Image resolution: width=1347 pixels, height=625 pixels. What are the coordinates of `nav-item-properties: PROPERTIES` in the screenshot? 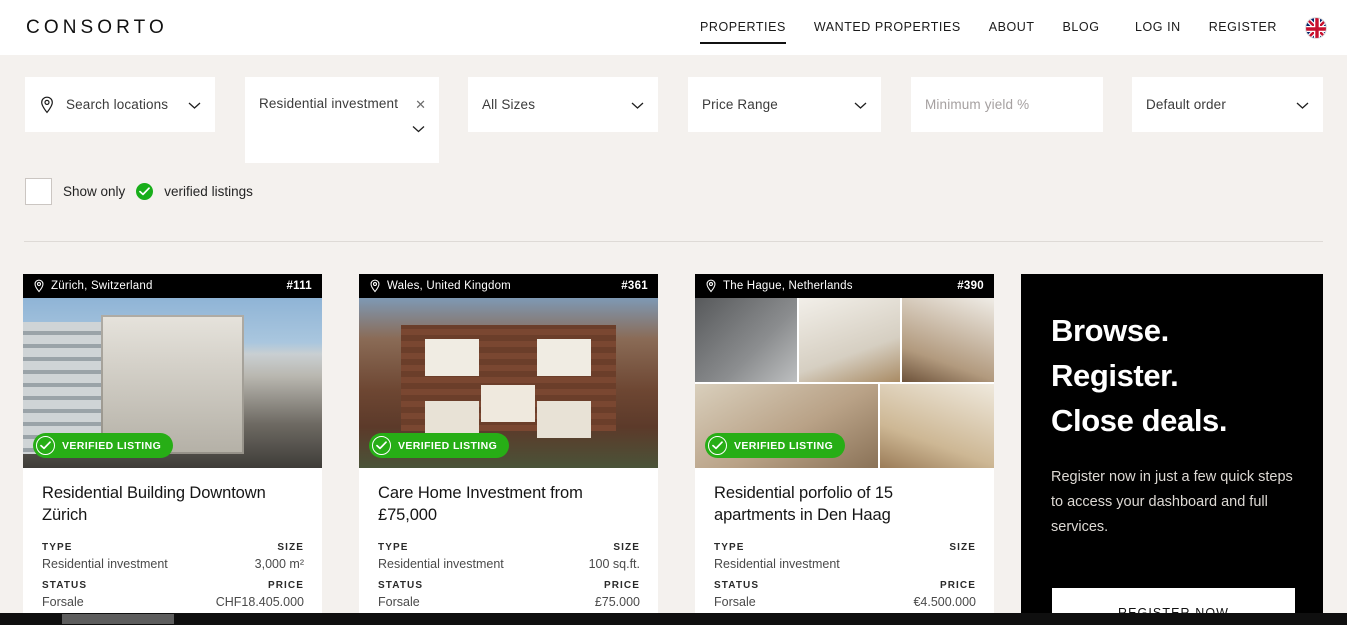 It's located at (743, 32).